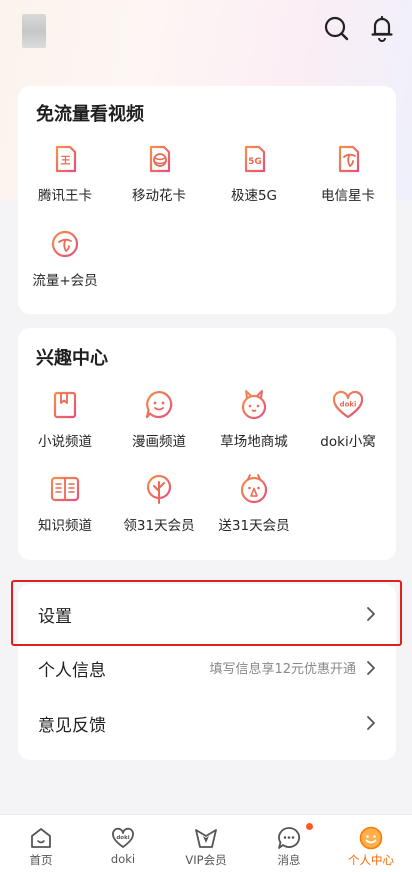 The width and height of the screenshot is (412, 872). Describe the element at coordinates (254, 442) in the screenshot. I see `grid-item-label: 草场地商城` at that location.